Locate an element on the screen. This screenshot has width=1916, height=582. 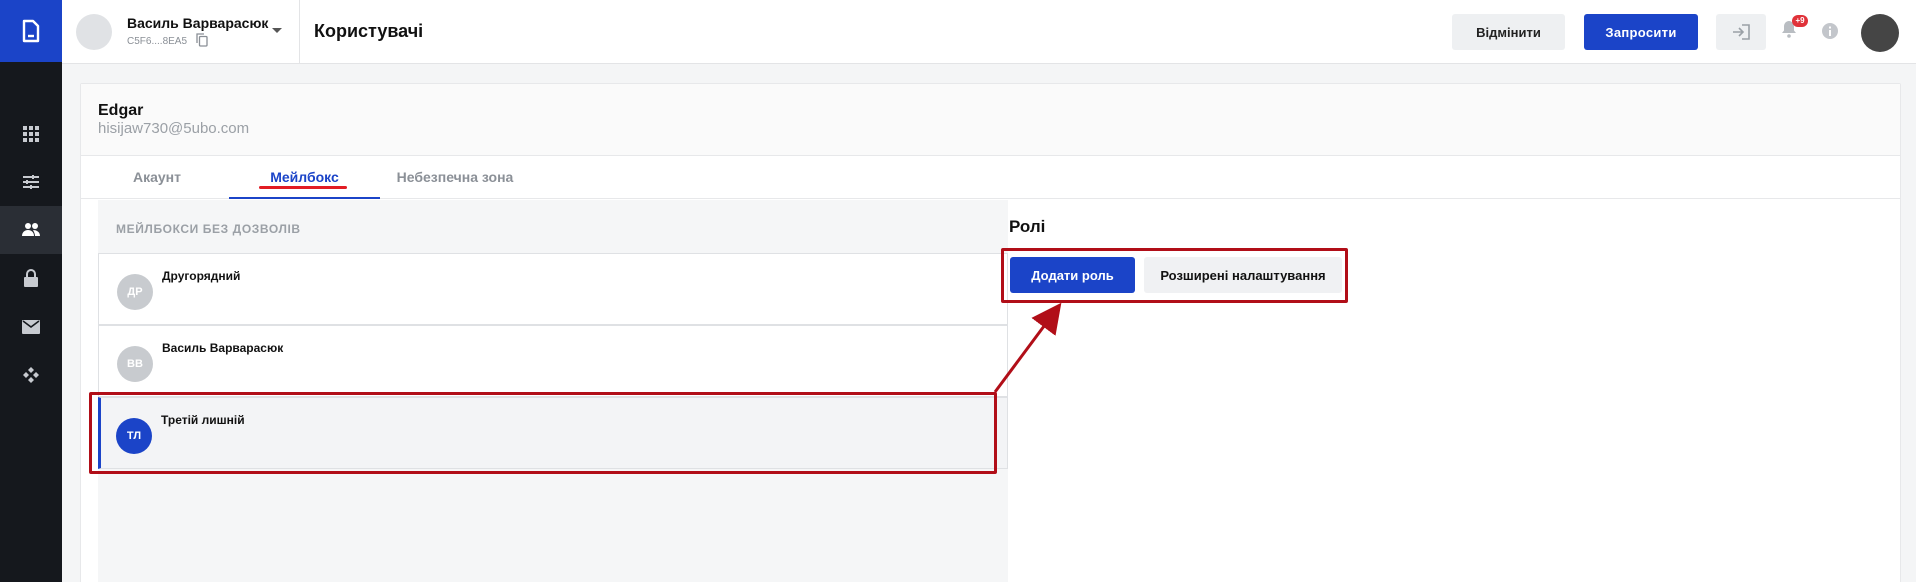
account-switcher: Василь Варварасюк C5F6....8EA5 is located at coordinates (181, 32).